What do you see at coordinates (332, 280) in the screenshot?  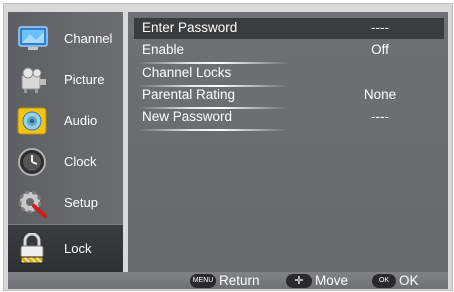 I see `move-label: Move` at bounding box center [332, 280].